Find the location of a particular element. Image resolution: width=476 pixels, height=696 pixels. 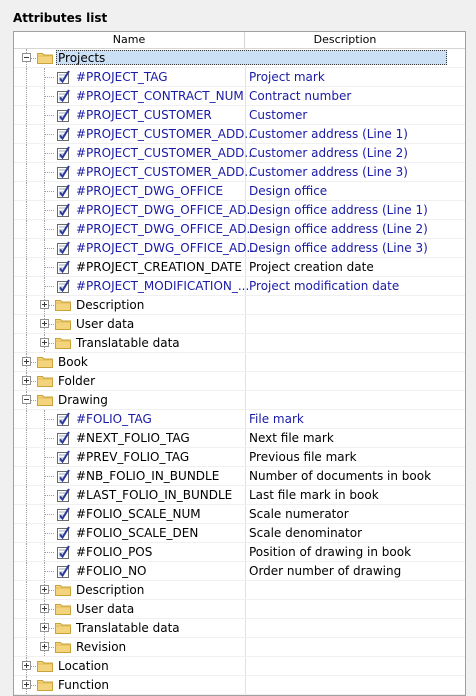

attribute-description: Order number of drawing is located at coordinates (325, 571).